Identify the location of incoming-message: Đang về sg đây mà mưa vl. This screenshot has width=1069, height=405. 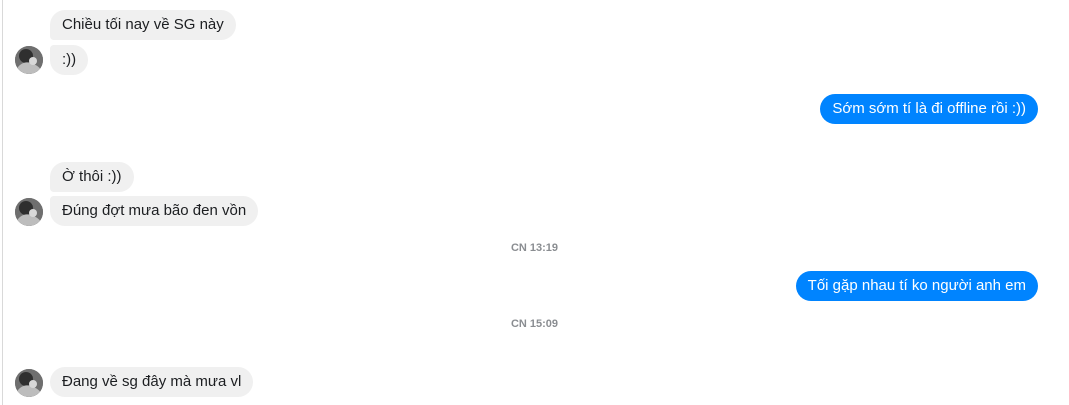
(152, 382).